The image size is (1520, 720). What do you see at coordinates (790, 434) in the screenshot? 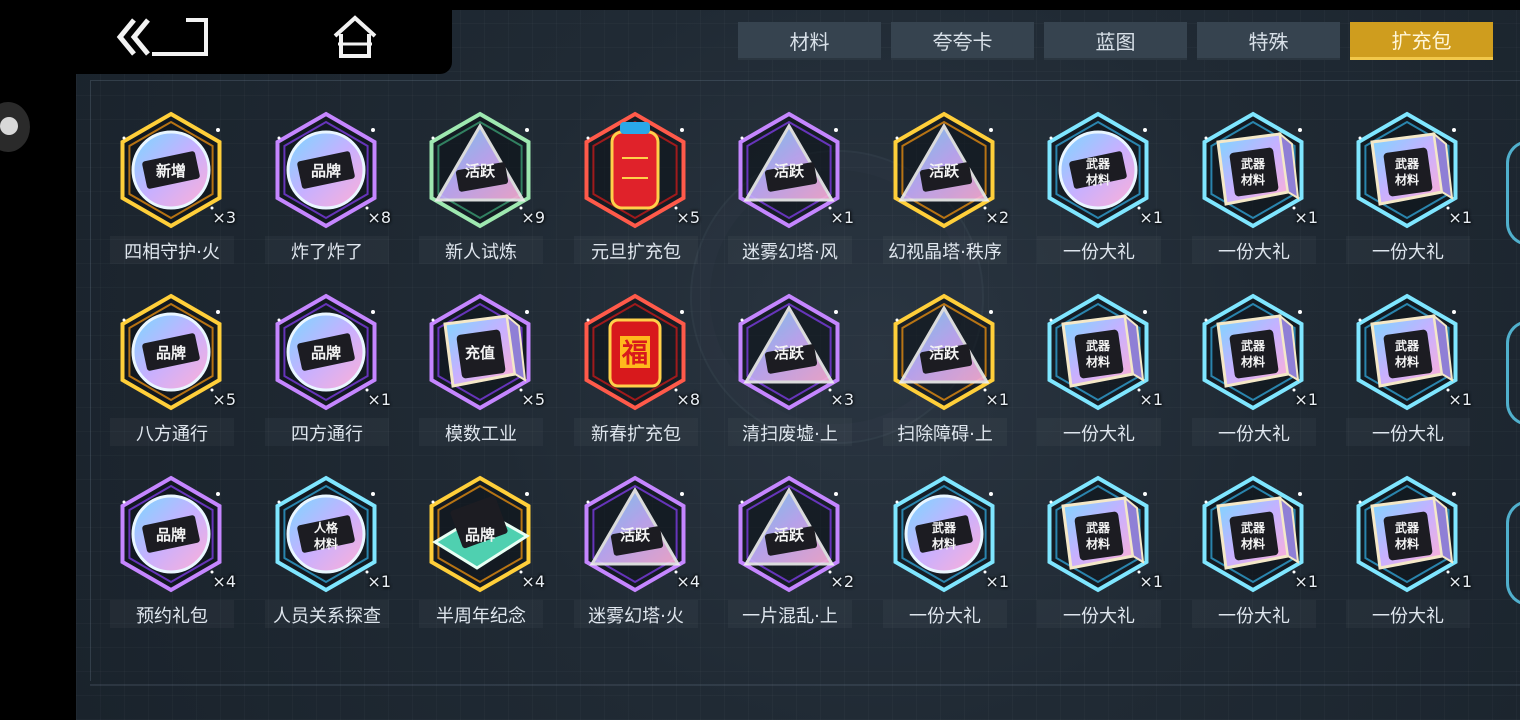
I see `item-name: 清扫废墟·上` at bounding box center [790, 434].